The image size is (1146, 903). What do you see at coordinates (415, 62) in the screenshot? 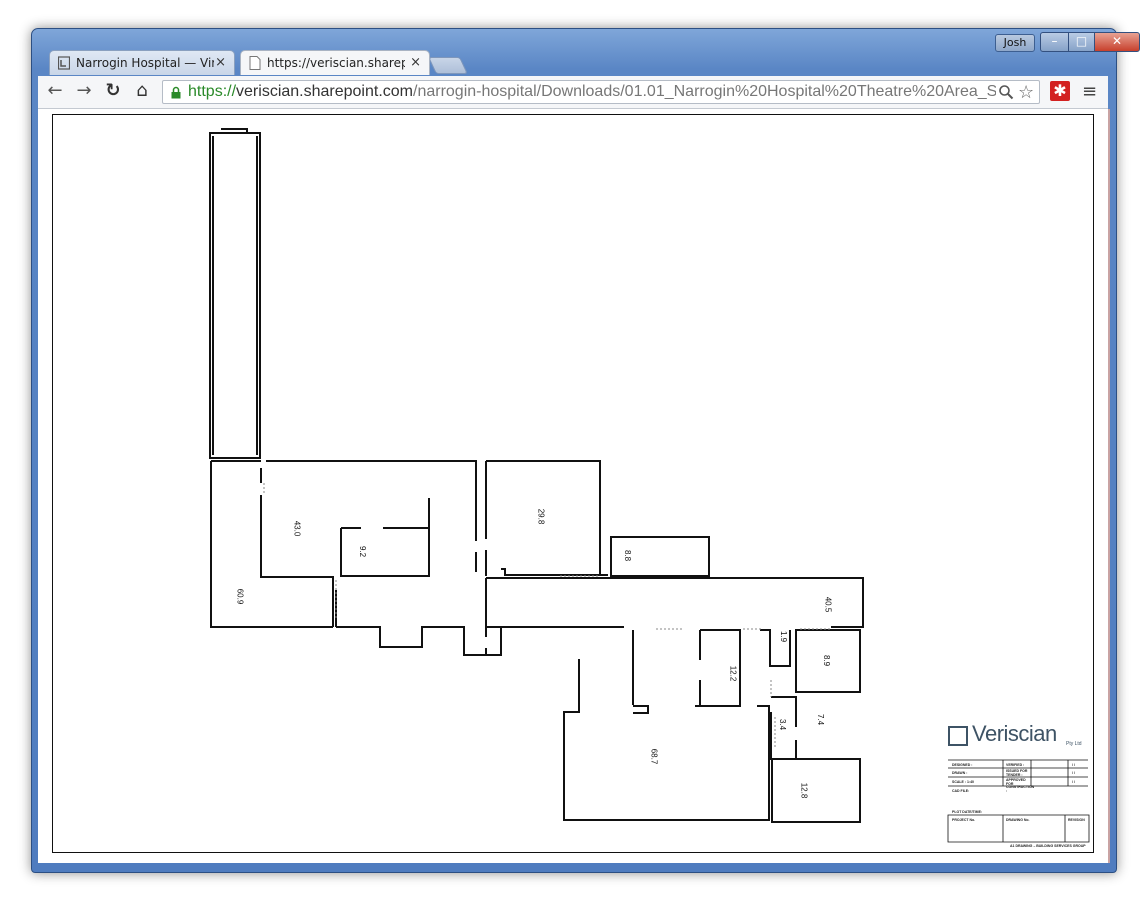
I see `tab-close-button: ×` at bounding box center [415, 62].